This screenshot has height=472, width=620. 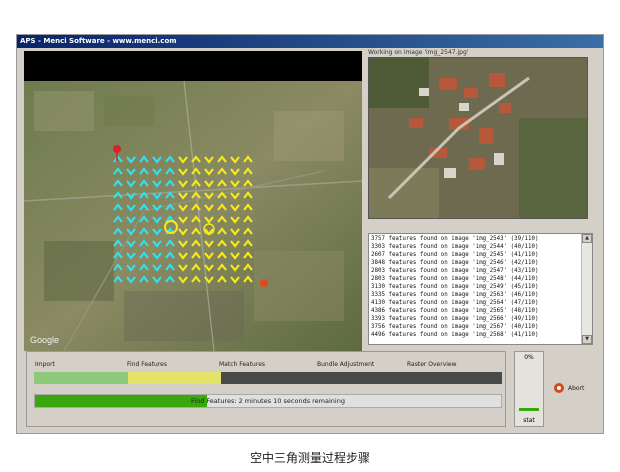 I want to click on abort-icon, so click(x=559, y=388).